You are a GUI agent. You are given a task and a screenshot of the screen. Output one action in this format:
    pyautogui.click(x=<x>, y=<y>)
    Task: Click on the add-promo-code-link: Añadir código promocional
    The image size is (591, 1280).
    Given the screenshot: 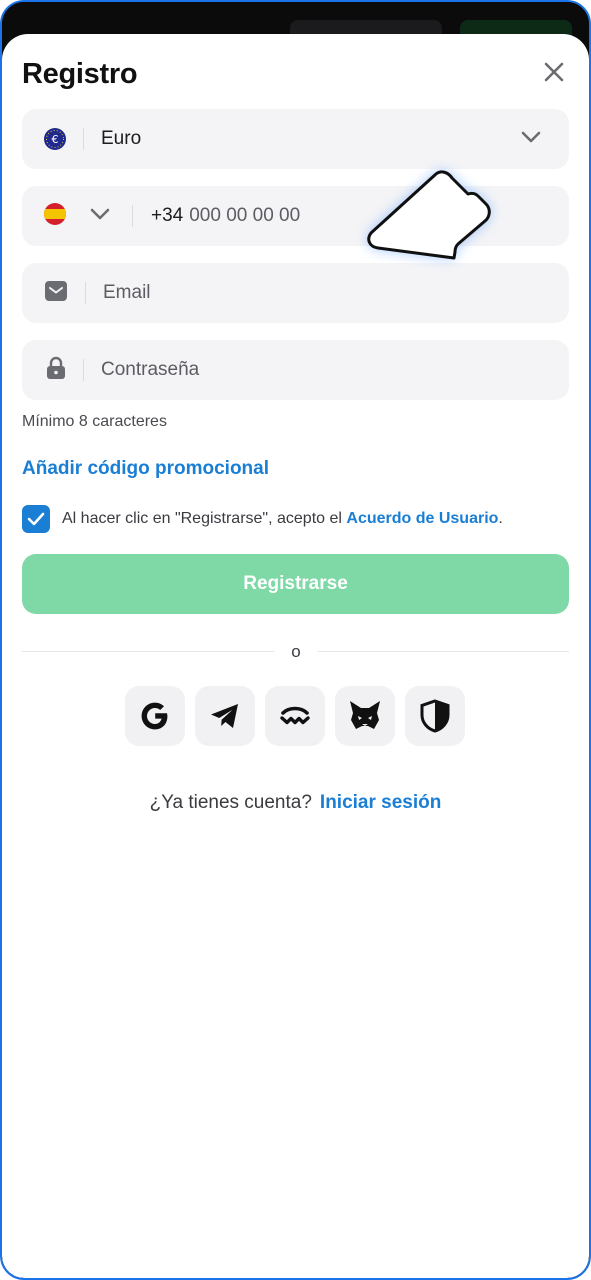 What is the action you would take?
    pyautogui.click(x=145, y=469)
    